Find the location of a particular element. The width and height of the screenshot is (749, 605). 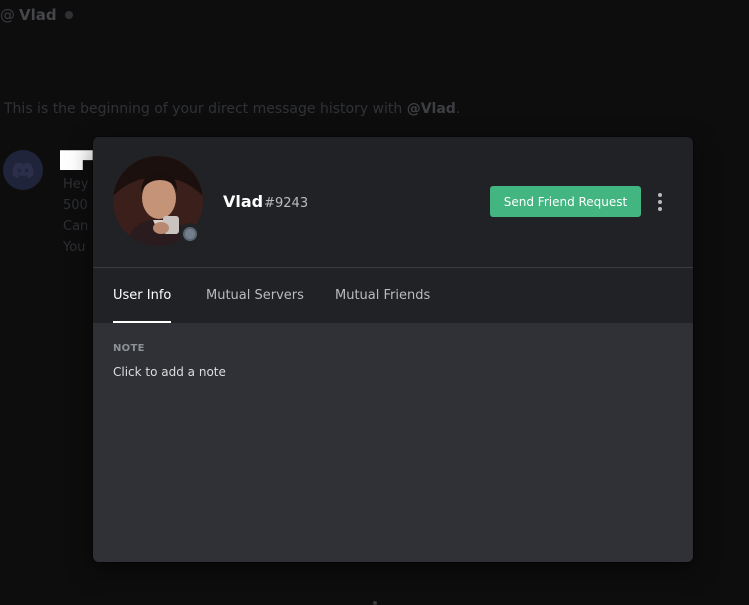

at-icon: @ is located at coordinates (7, 15).